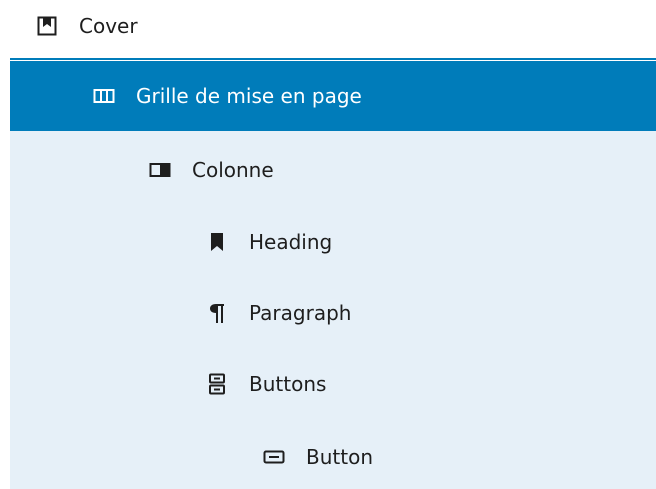  Describe the element at coordinates (274, 457) in the screenshot. I see `button-icon` at that location.